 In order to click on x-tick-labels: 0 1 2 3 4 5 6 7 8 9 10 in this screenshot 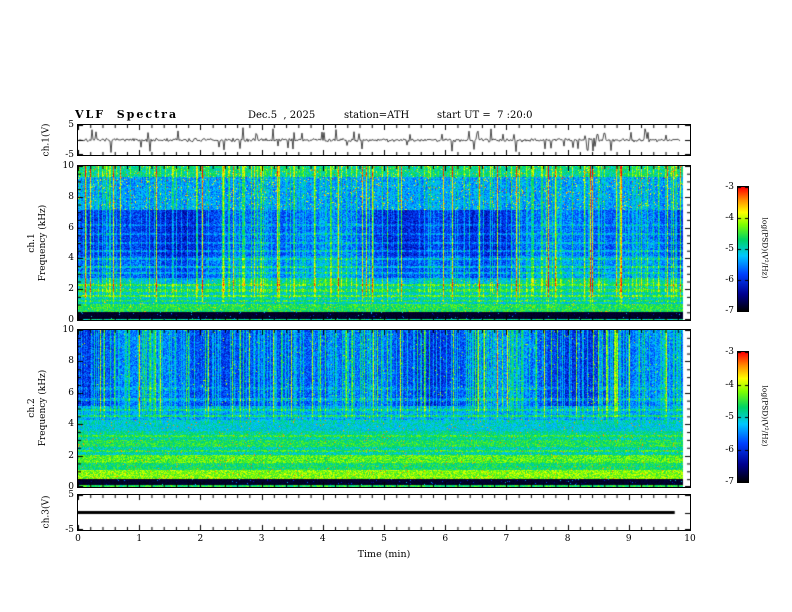, I will do `click(385, 540)`.